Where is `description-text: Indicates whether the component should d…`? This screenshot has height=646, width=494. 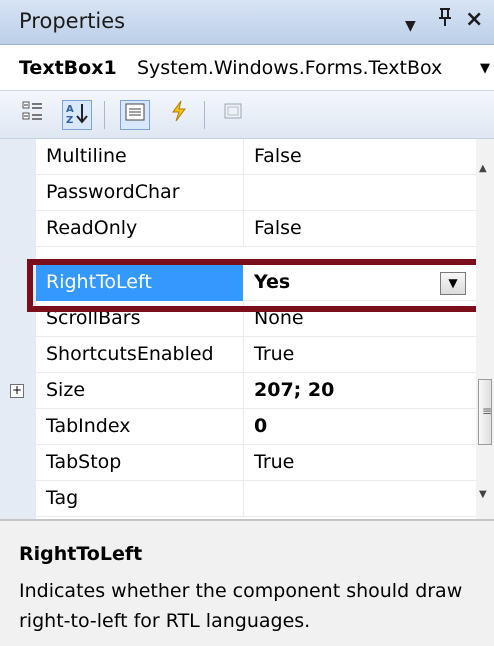
description-text: Indicates whether the component should d… is located at coordinates (241, 606).